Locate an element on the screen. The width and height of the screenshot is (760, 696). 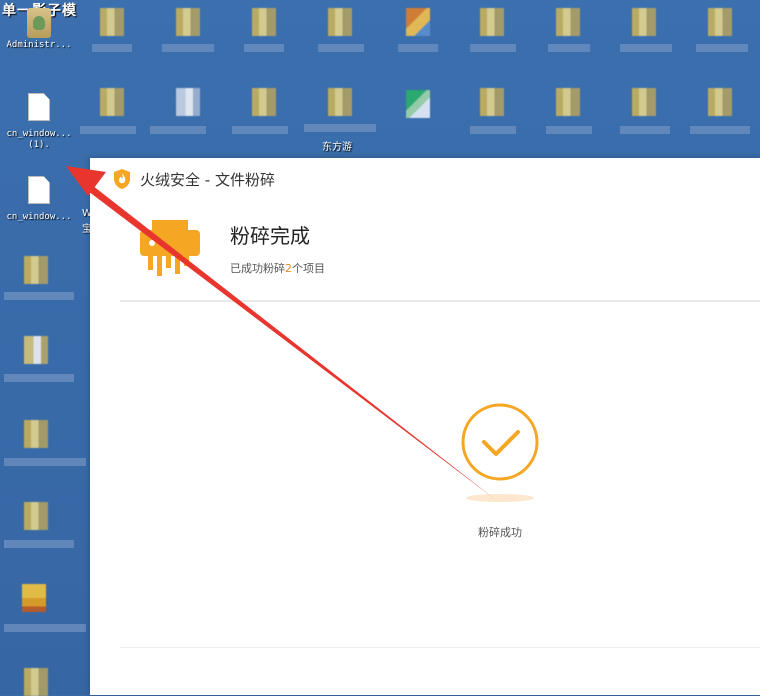
window-title: 火绒安全 - 文件粉碎 is located at coordinates (207, 180).